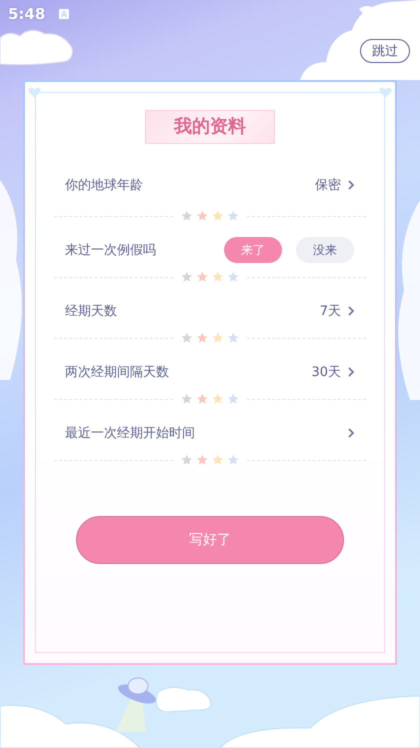 This screenshot has height=748, width=420. Describe the element at coordinates (325, 250) in the screenshot. I see `option-chip: 没来` at that location.